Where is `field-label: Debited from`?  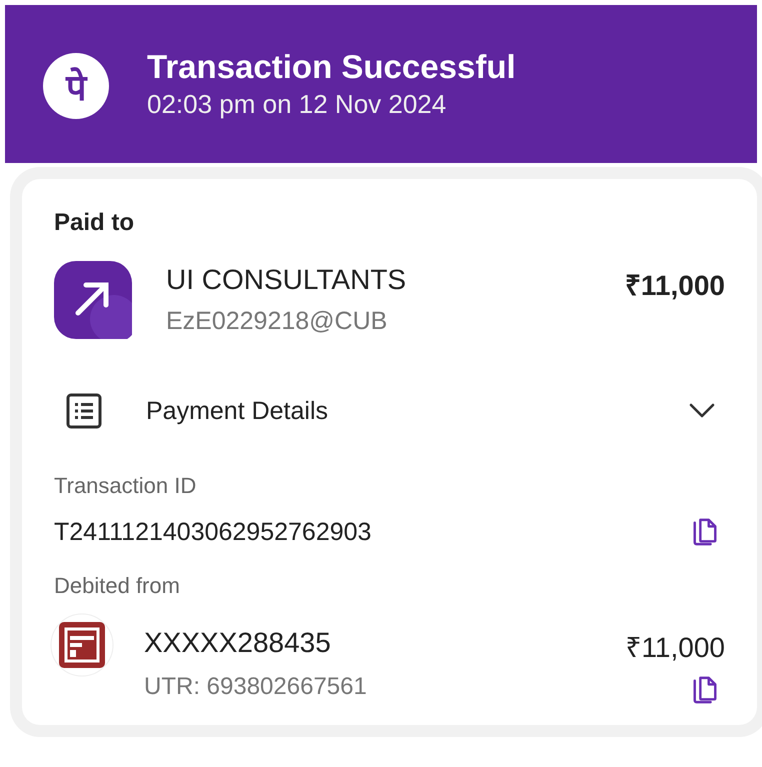 field-label: Debited from is located at coordinates (117, 586).